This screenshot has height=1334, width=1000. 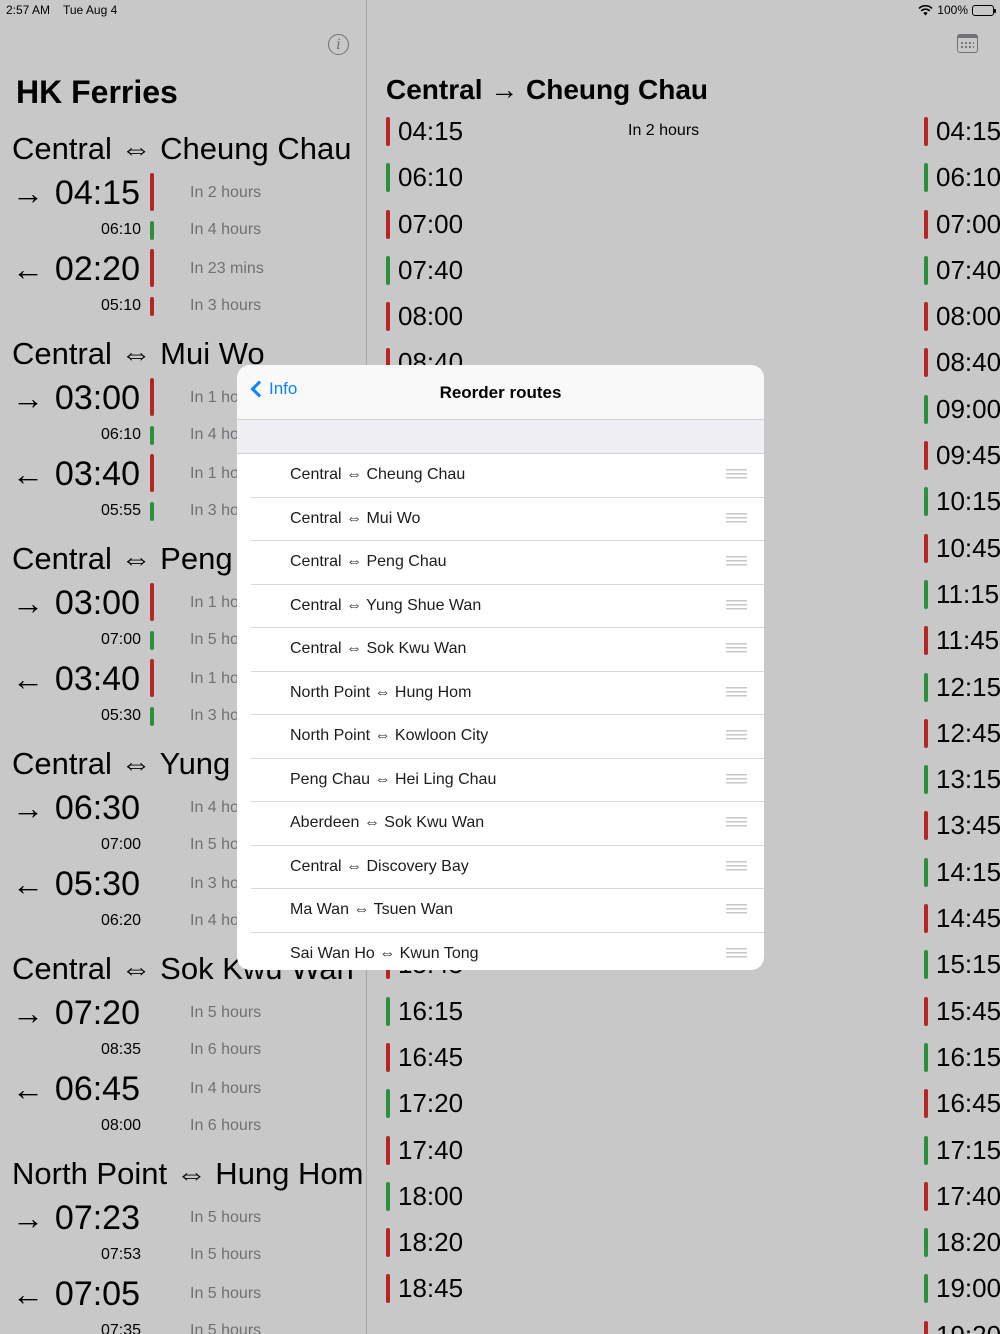 I want to click on route-label: Central ⇔ Sok Kwu Wan, so click(x=378, y=648).